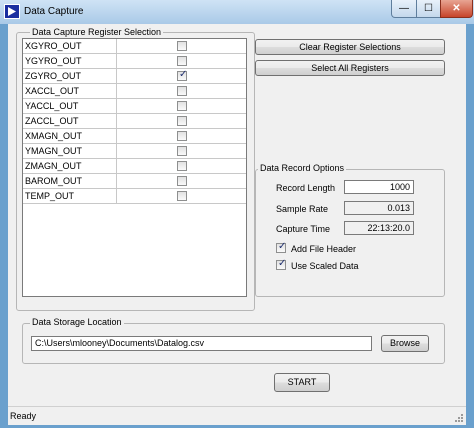 The height and width of the screenshot is (428, 474). I want to click on resize-grip-icon, so click(459, 418).